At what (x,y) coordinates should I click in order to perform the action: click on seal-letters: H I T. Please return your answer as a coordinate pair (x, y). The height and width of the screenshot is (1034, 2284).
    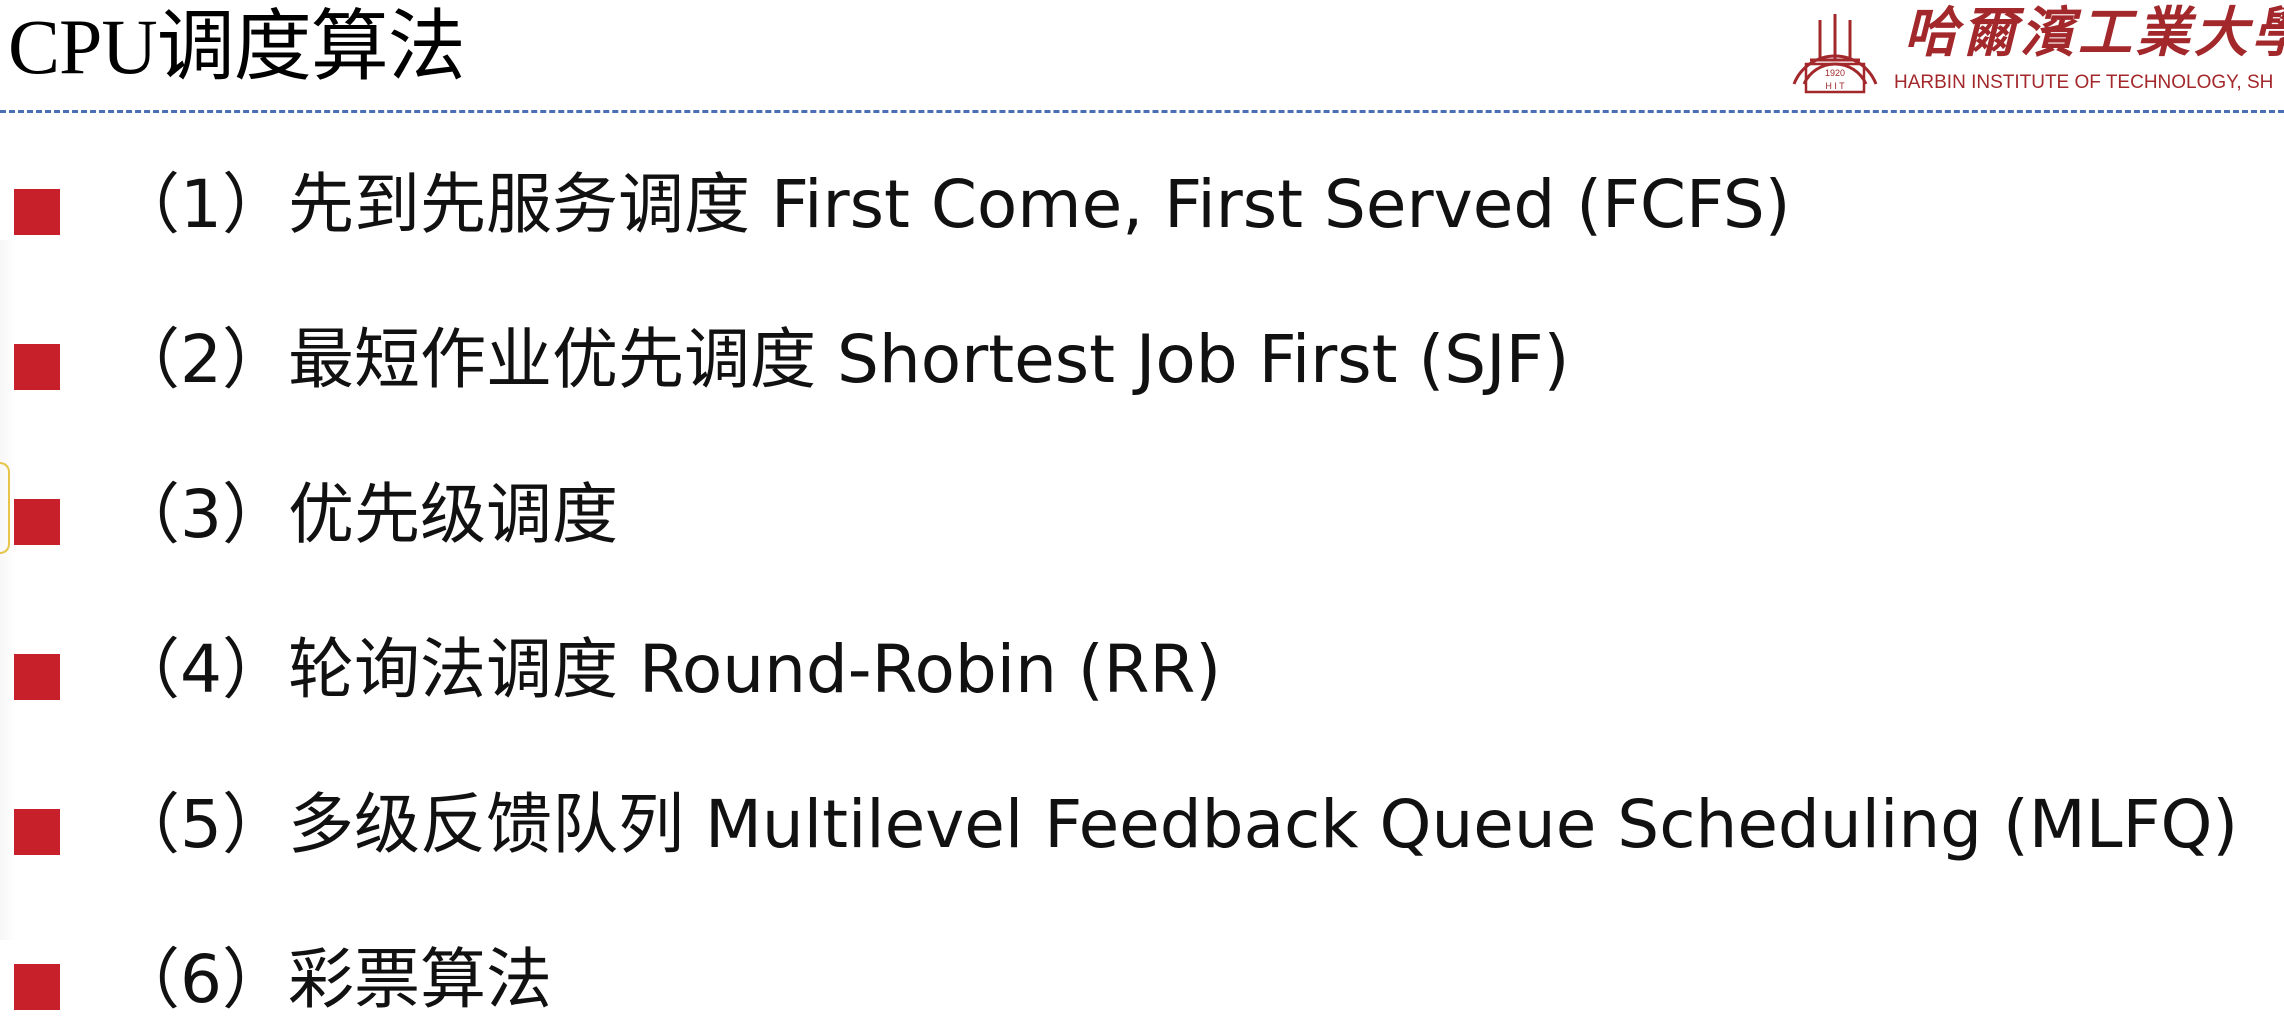
    Looking at the image, I should click on (1835, 86).